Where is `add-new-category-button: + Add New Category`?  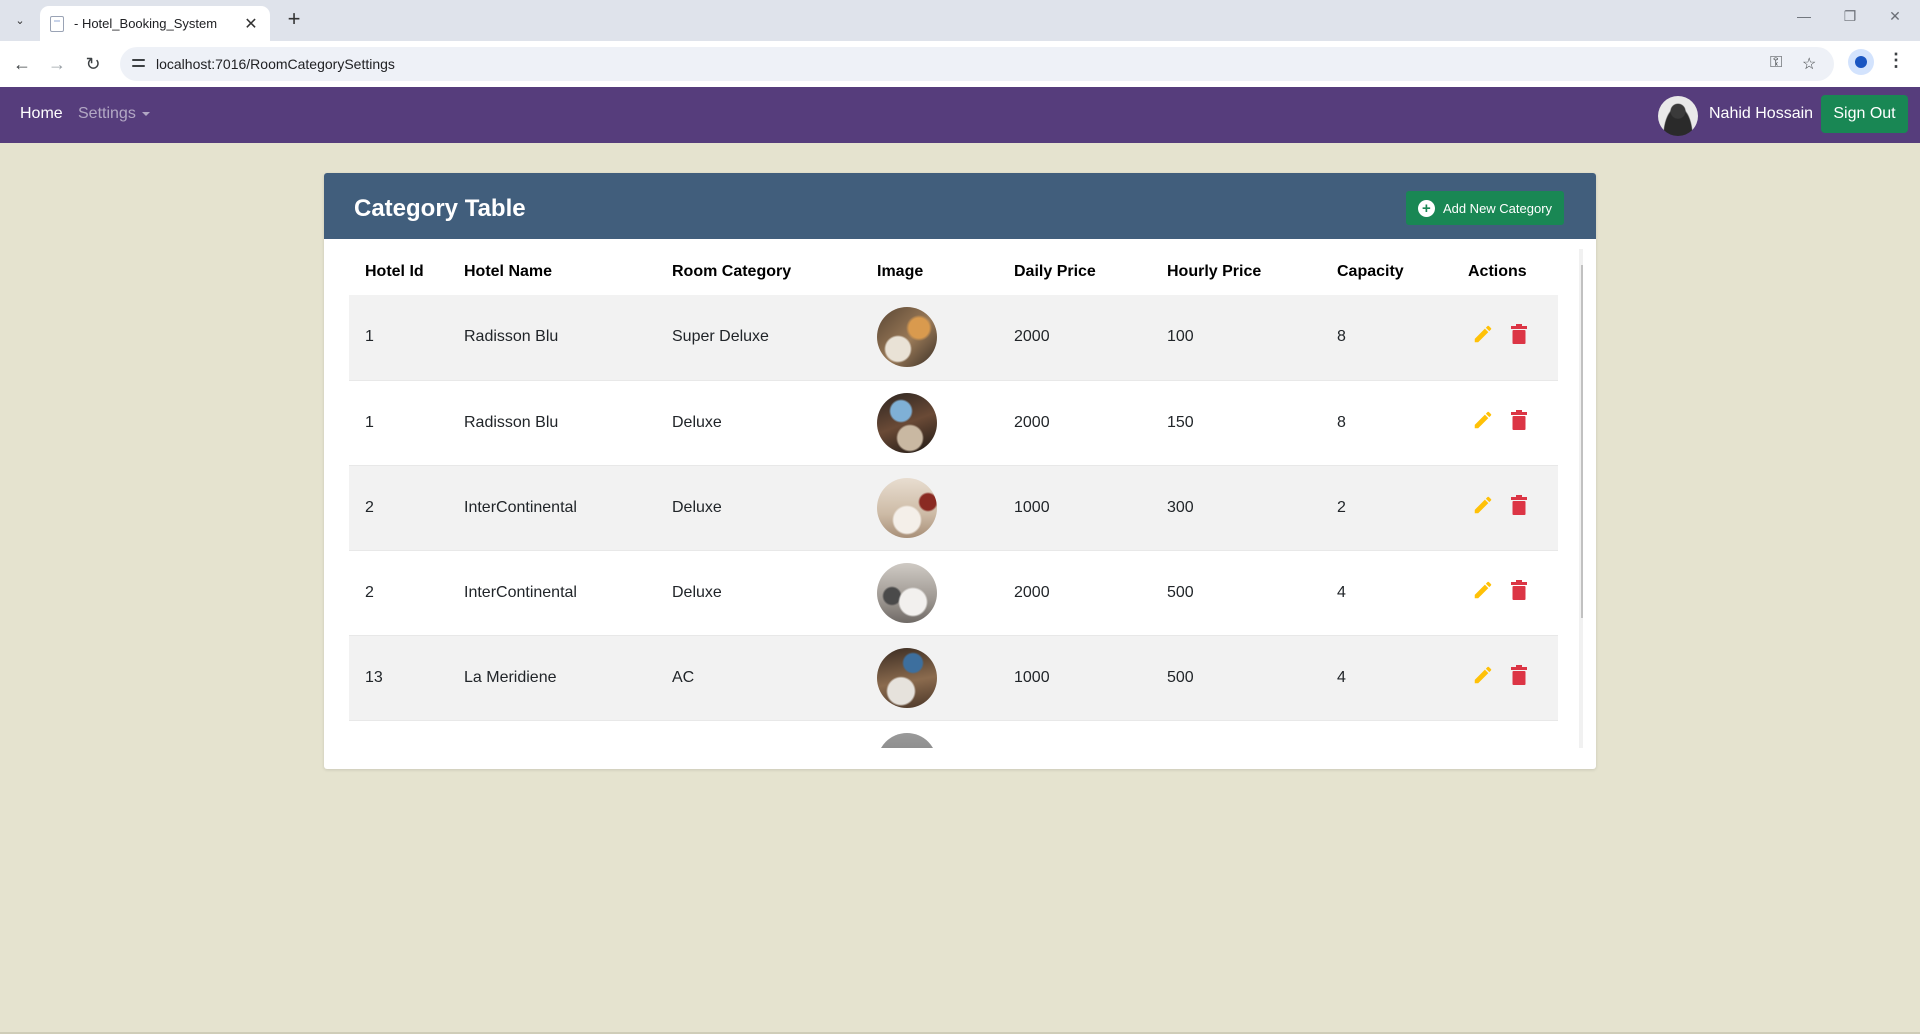
add-new-category-button: + Add New Category is located at coordinates (1485, 208).